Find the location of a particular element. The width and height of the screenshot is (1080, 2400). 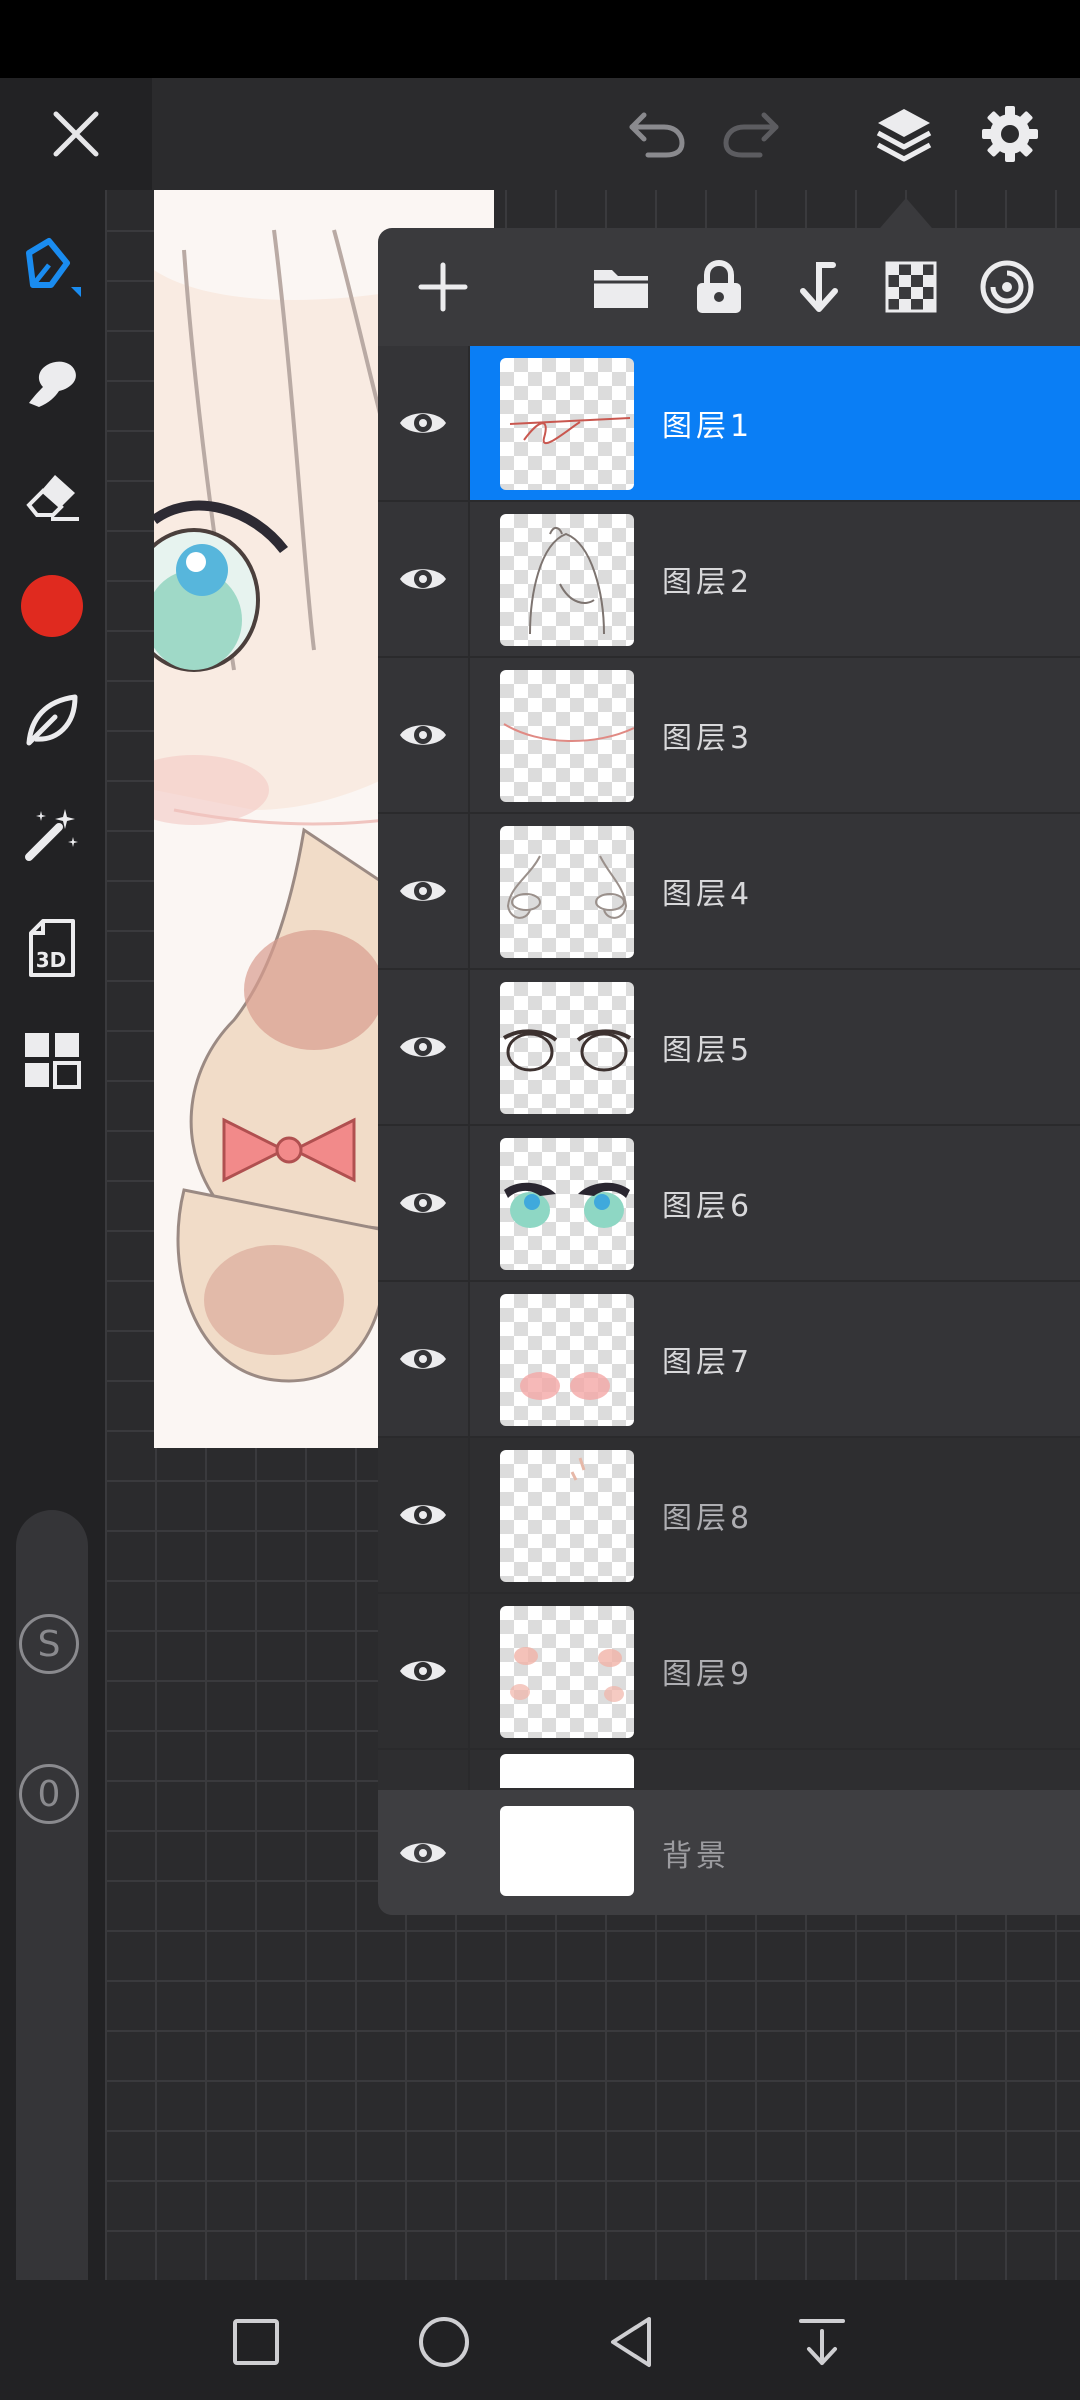

layer-row-2: 图层2 is located at coordinates (729, 580).